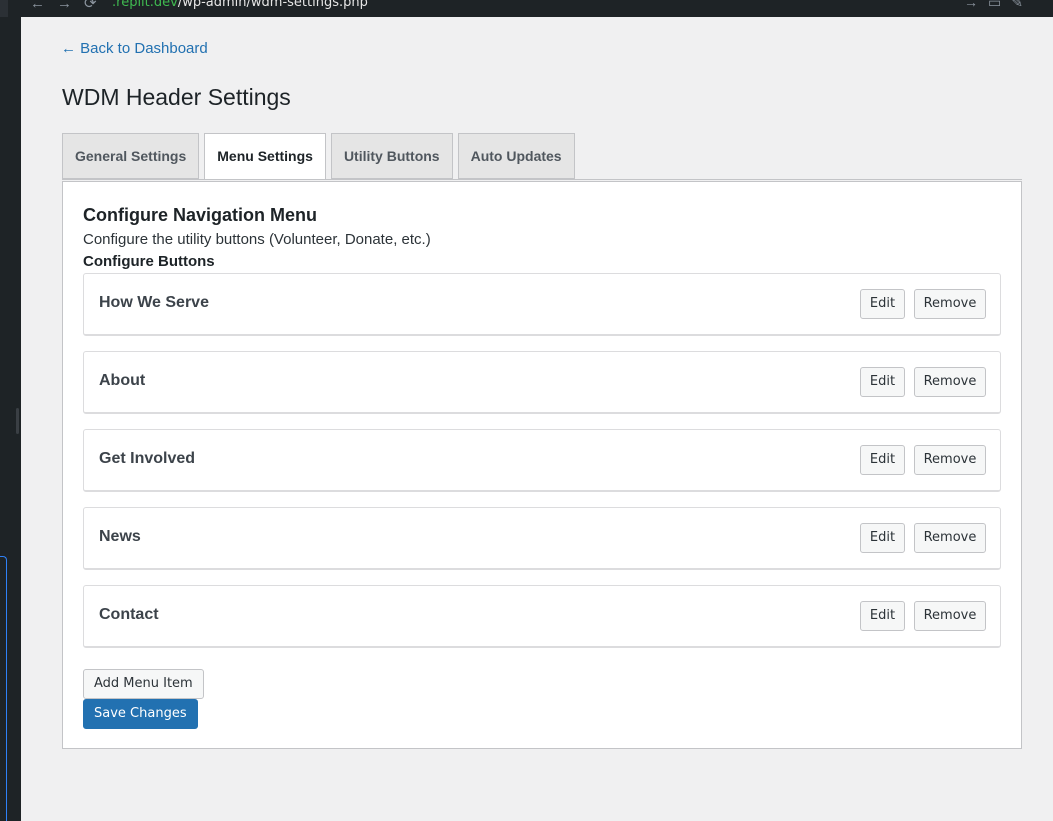 This screenshot has height=821, width=1053. I want to click on add-menu-item-button: Add Menu Item, so click(143, 684).